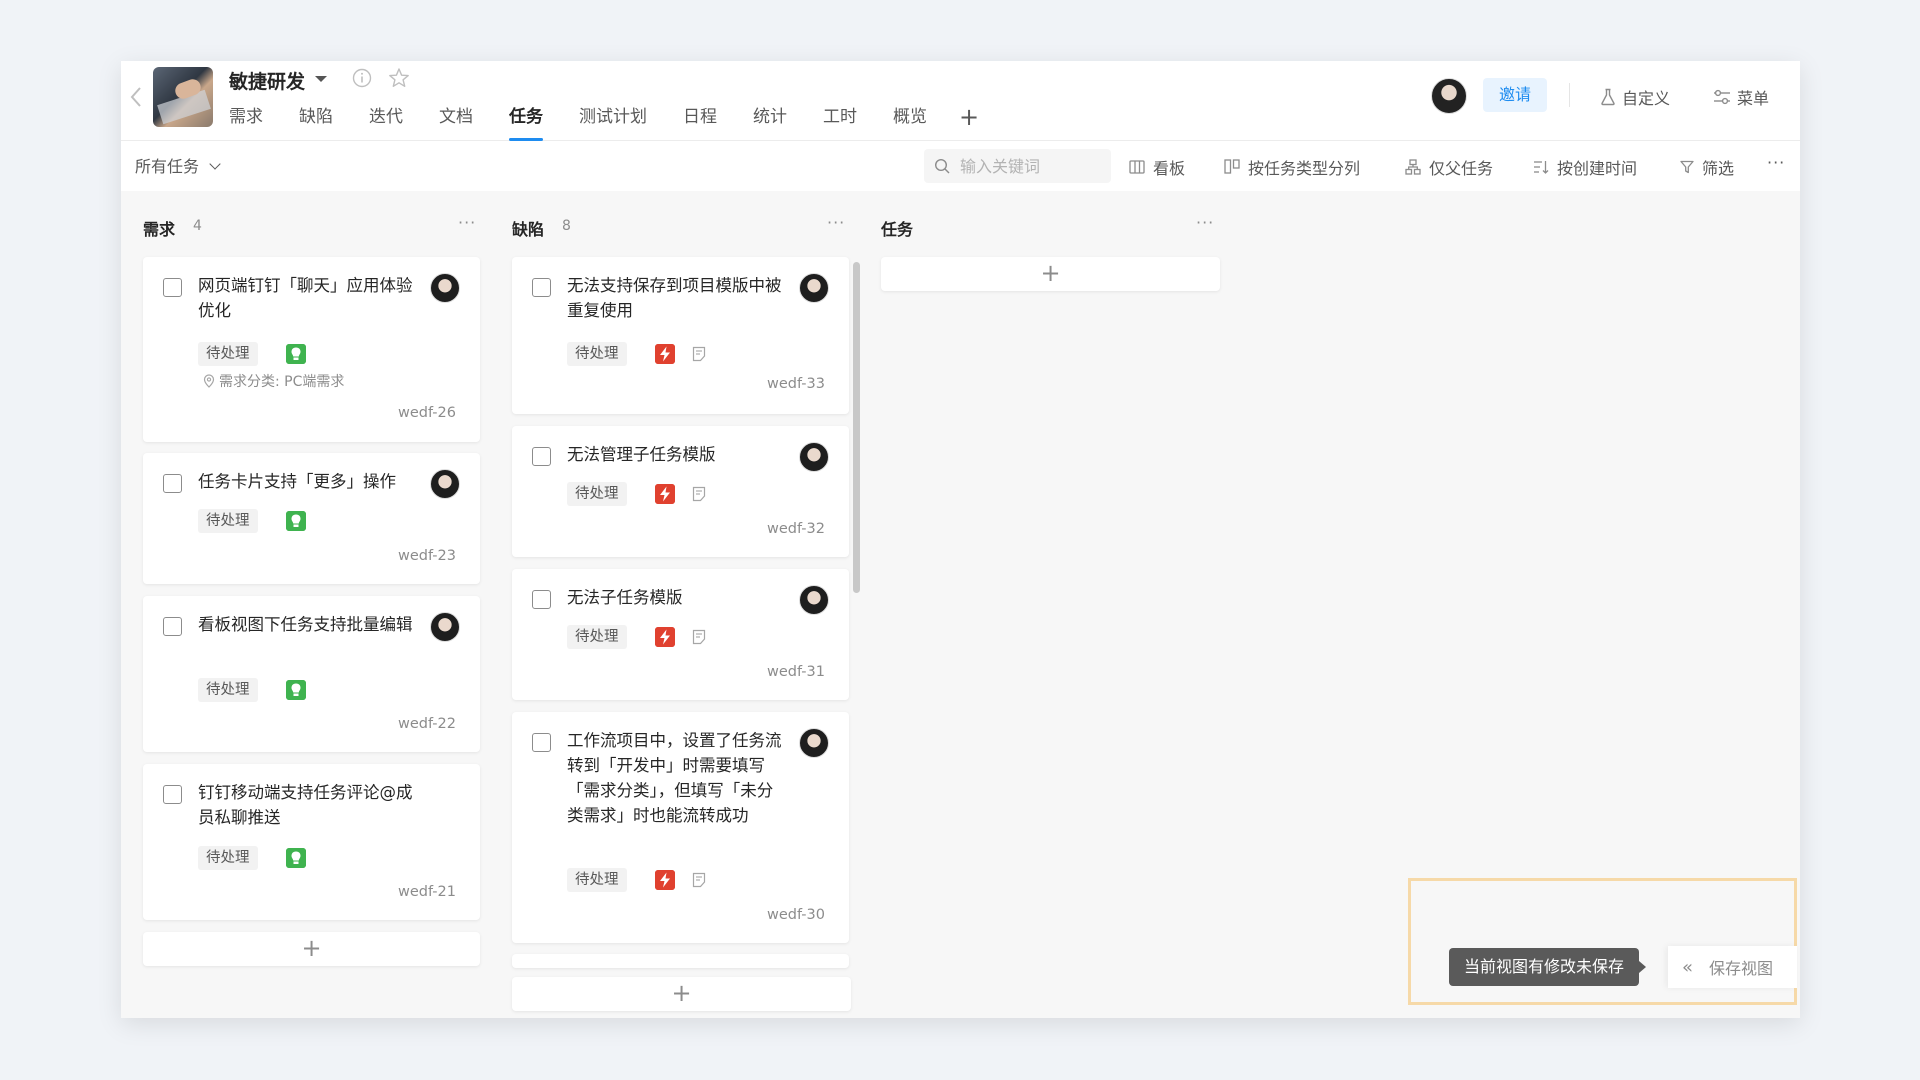  Describe the element at coordinates (1169, 168) in the screenshot. I see `board-view-label: 看板` at that location.